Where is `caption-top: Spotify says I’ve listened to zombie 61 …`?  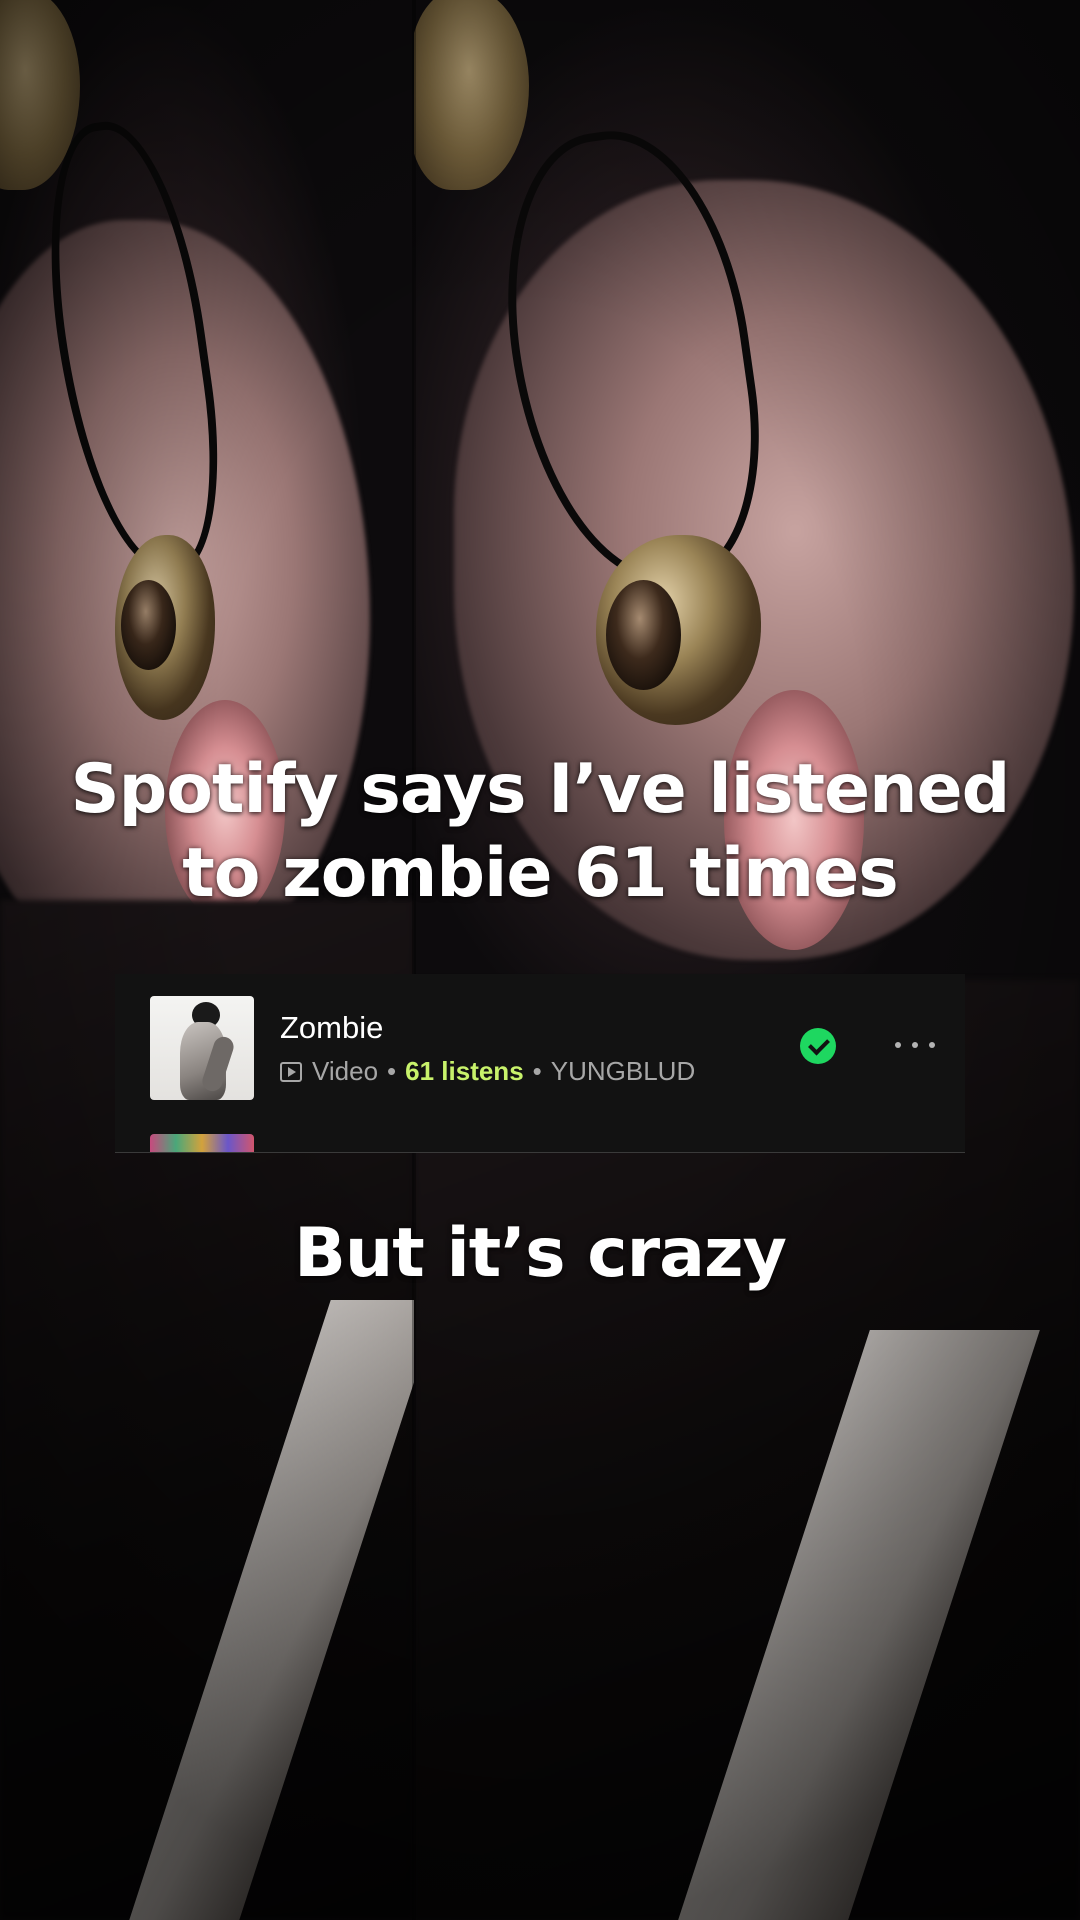
caption-top: Spotify says I’ve listened to zombie 61 … is located at coordinates (540, 832).